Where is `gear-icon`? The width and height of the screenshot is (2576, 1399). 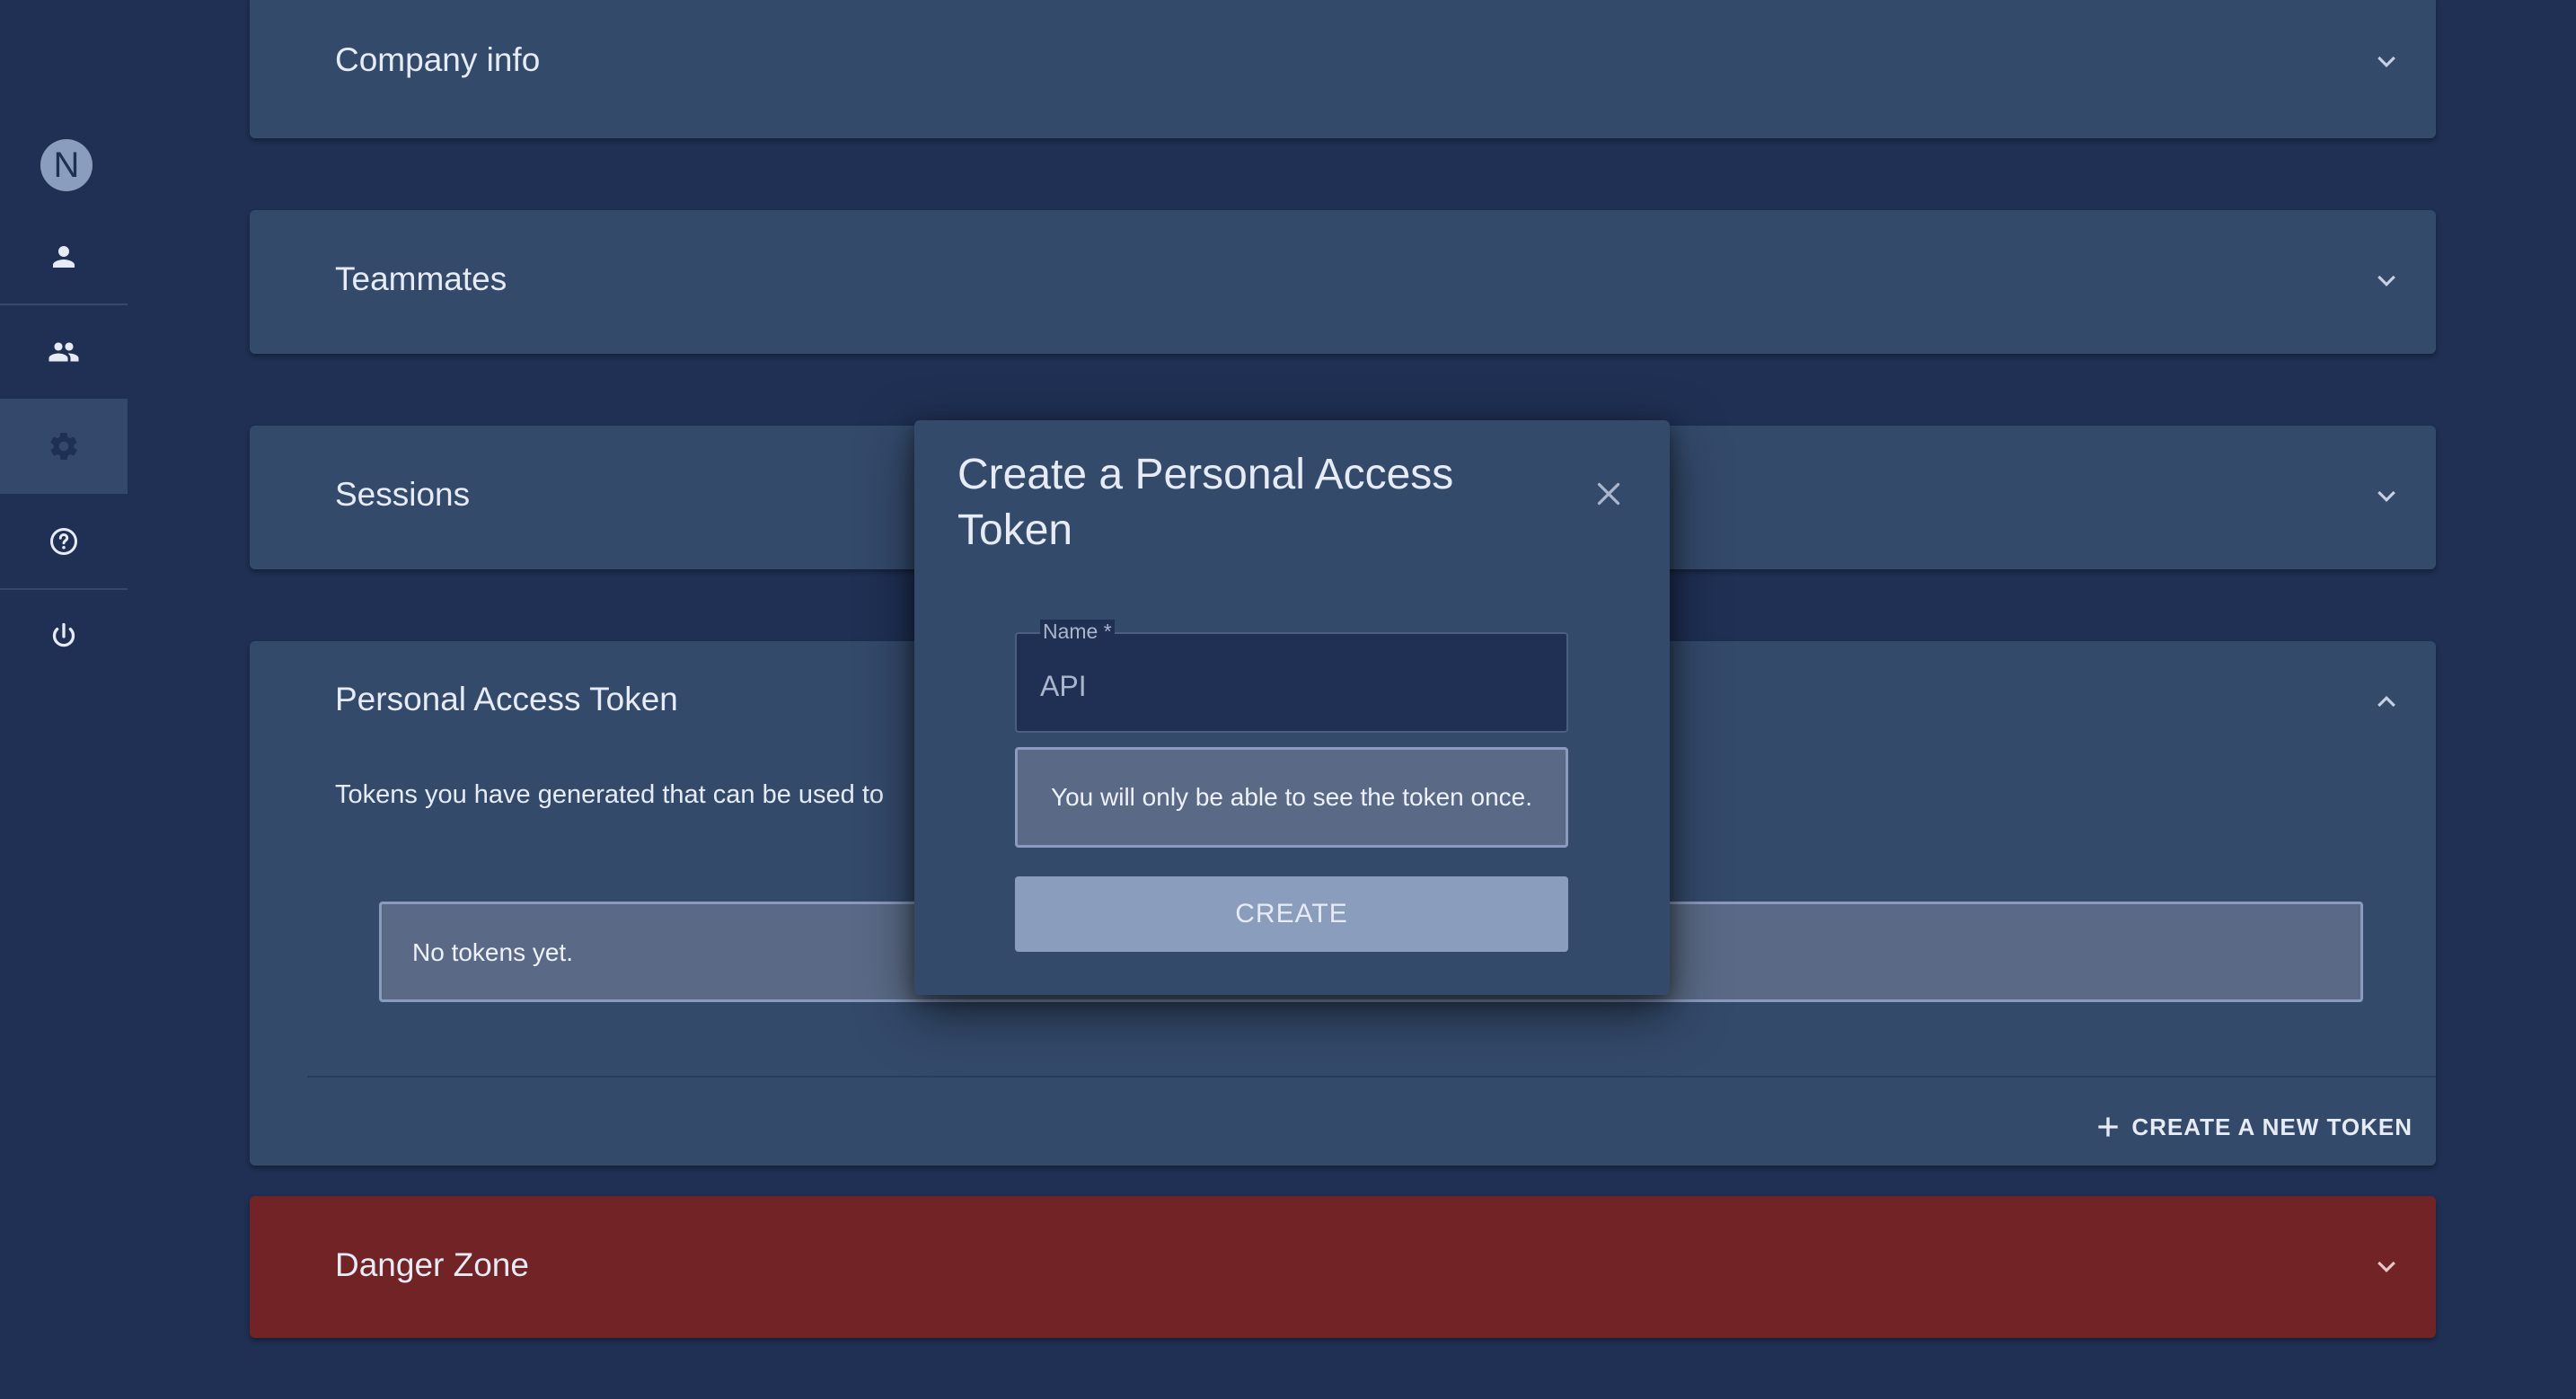 gear-icon is located at coordinates (63, 446).